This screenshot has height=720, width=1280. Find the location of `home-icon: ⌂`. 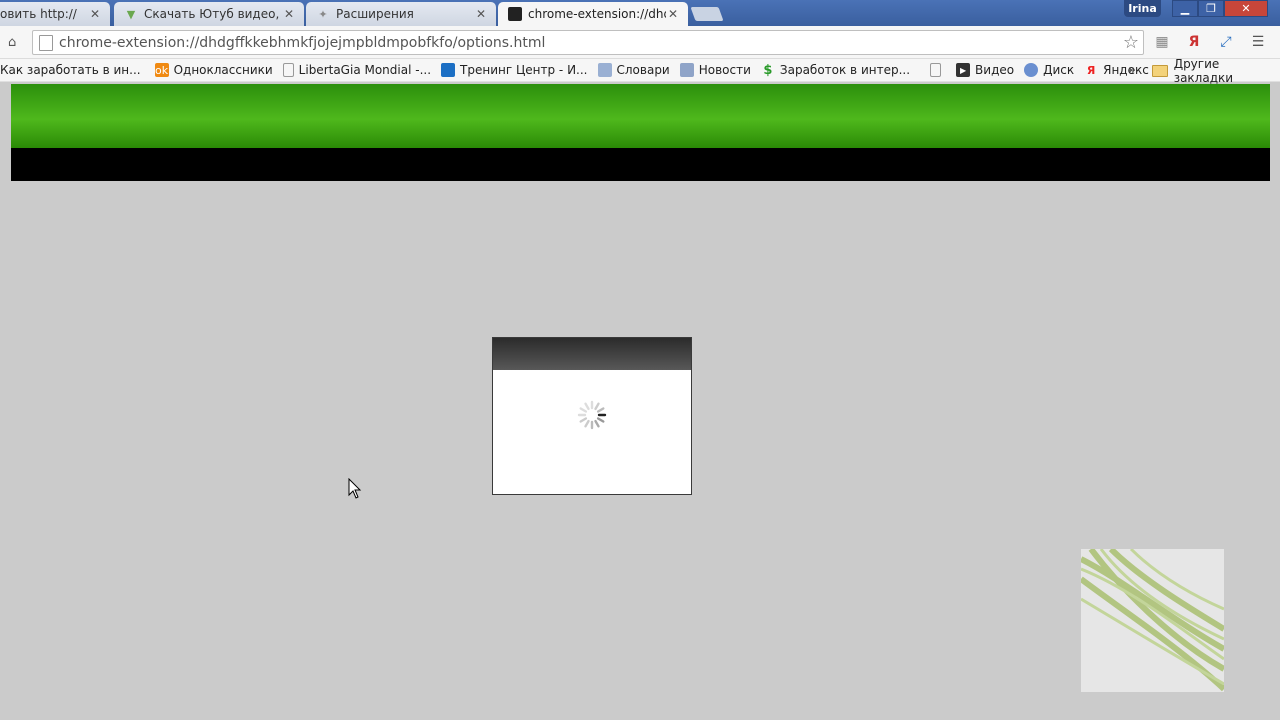

home-icon: ⌂ is located at coordinates (15, 42).